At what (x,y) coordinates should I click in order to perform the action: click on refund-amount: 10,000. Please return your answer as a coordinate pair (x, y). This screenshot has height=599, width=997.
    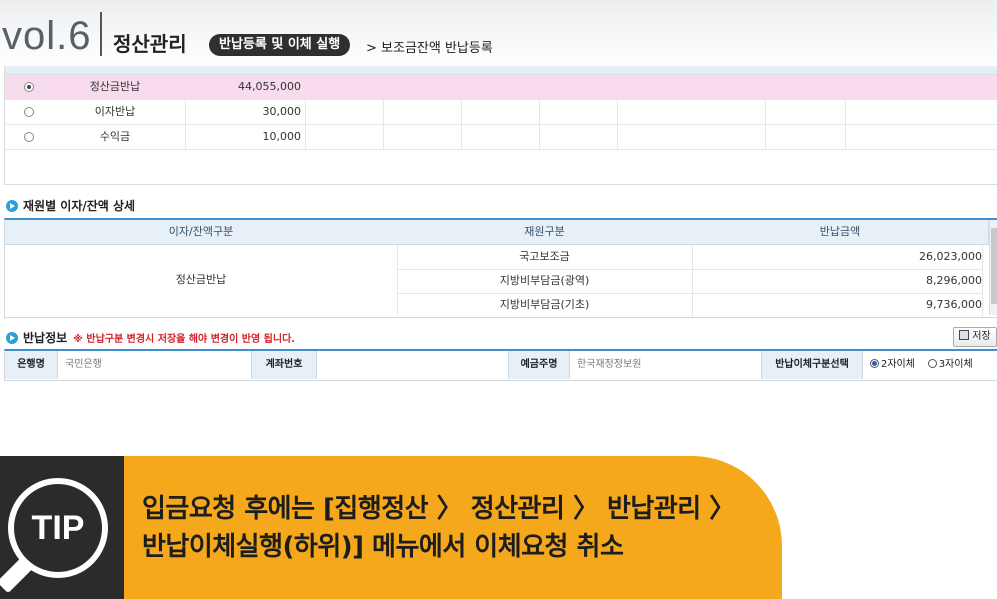
    Looking at the image, I should click on (245, 137).